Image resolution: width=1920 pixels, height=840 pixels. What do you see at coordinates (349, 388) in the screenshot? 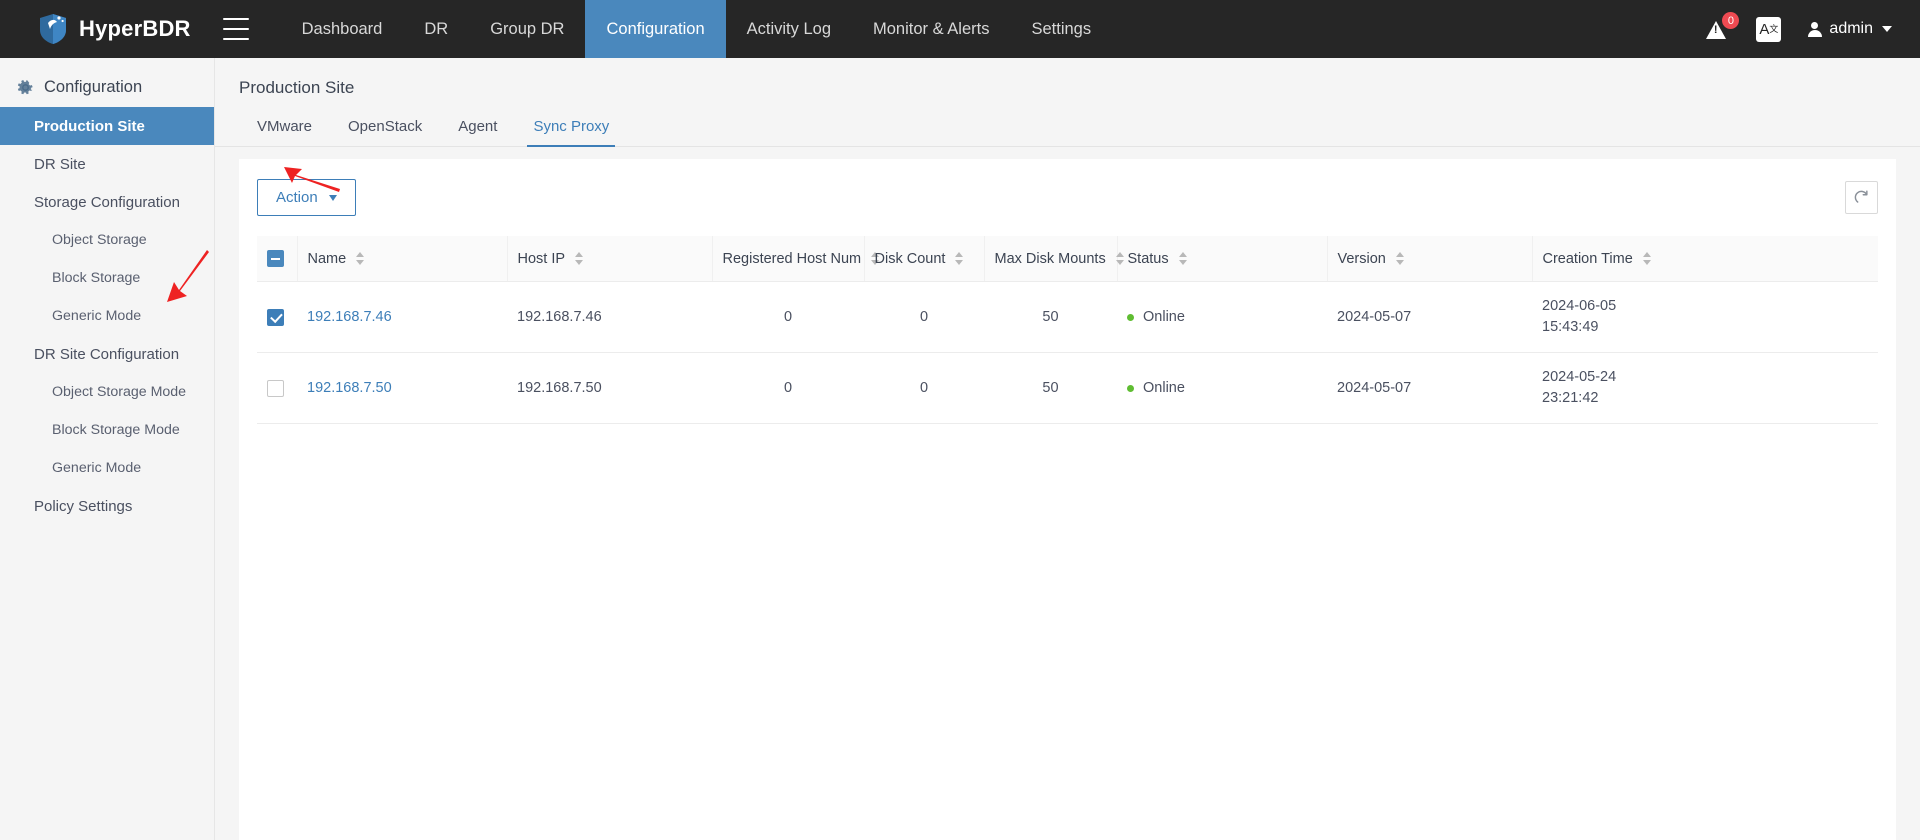
I see `row-name-link: 192.168.7.50` at bounding box center [349, 388].